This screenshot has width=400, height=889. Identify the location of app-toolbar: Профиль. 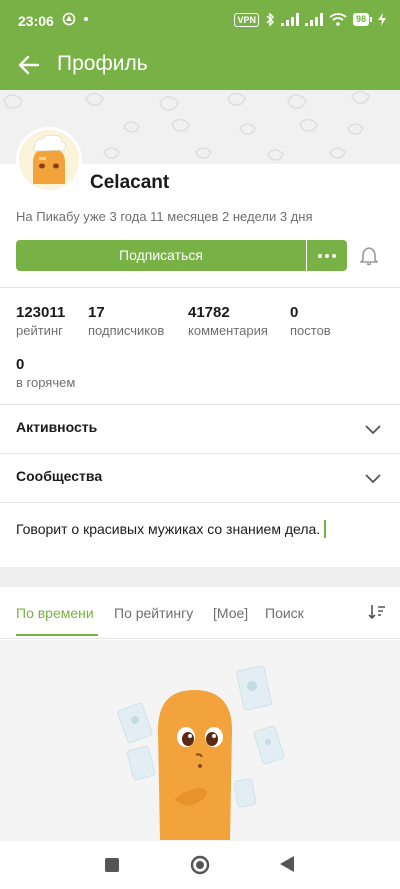
(200, 65).